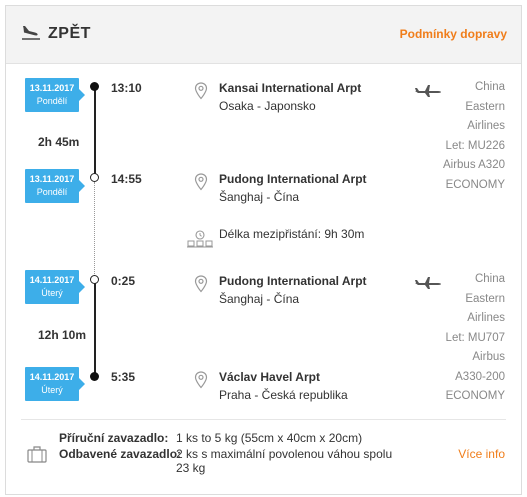 Image resolution: width=527 pixels, height=497 pixels. Describe the element at coordinates (488, 357) in the screenshot. I see `aircraft-type: Airbus` at that location.